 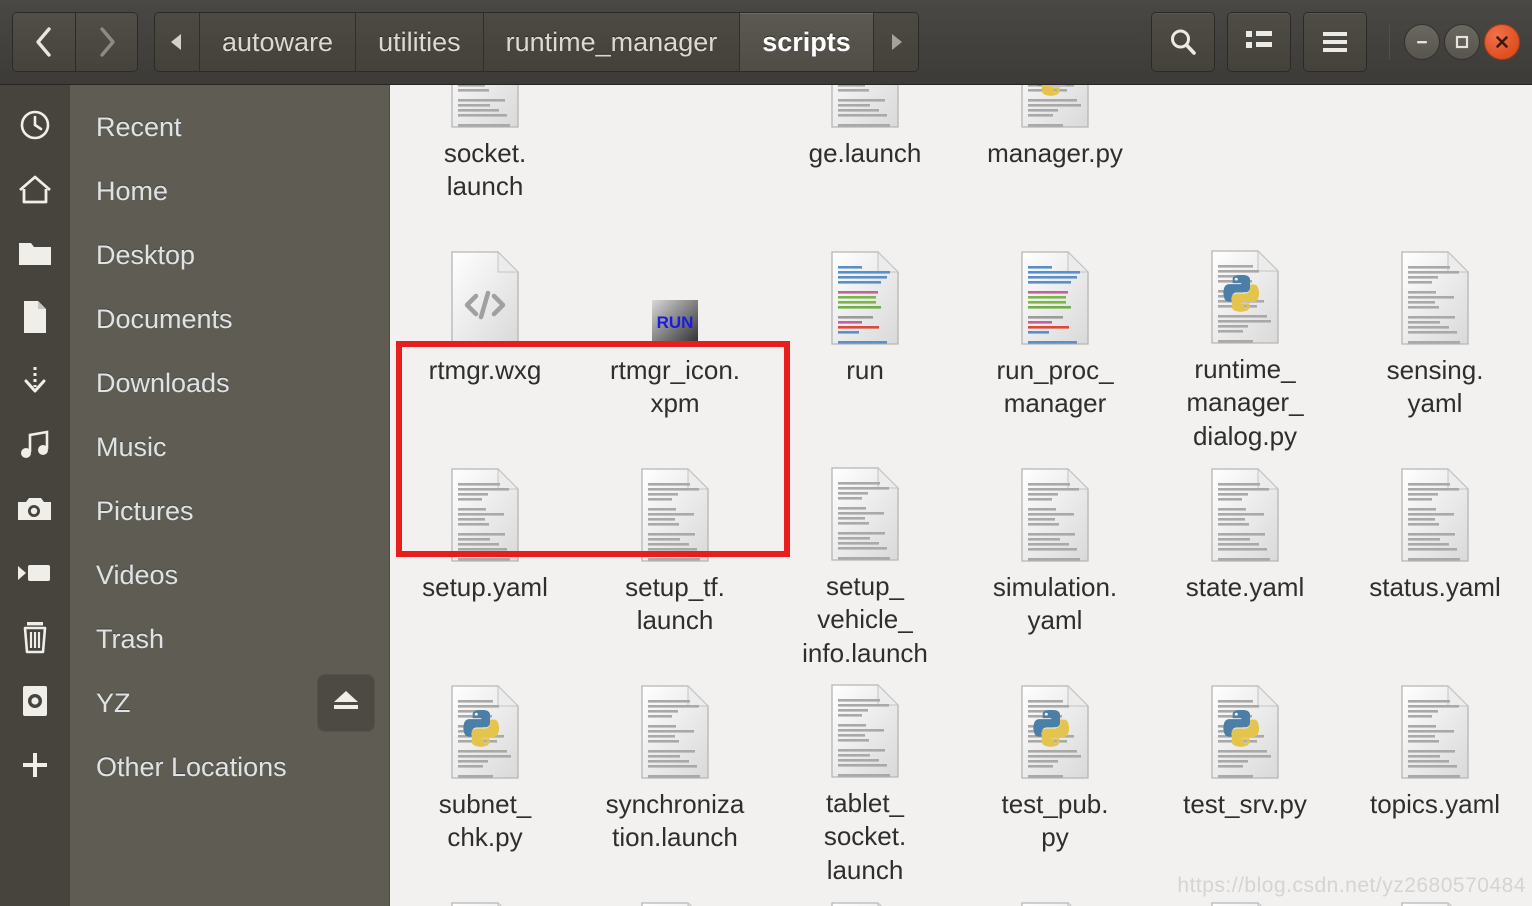 I want to click on sidebar-item-label: Desktop, so click(x=146, y=254).